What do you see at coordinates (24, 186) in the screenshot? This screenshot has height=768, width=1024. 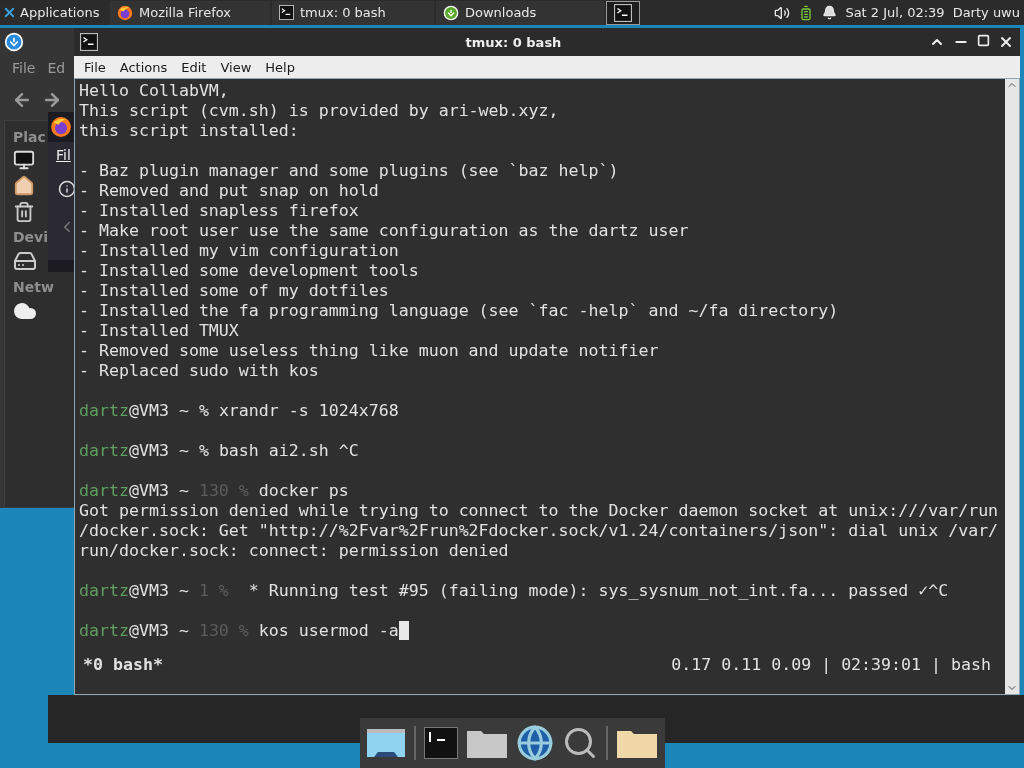 I see `home-icon` at bounding box center [24, 186].